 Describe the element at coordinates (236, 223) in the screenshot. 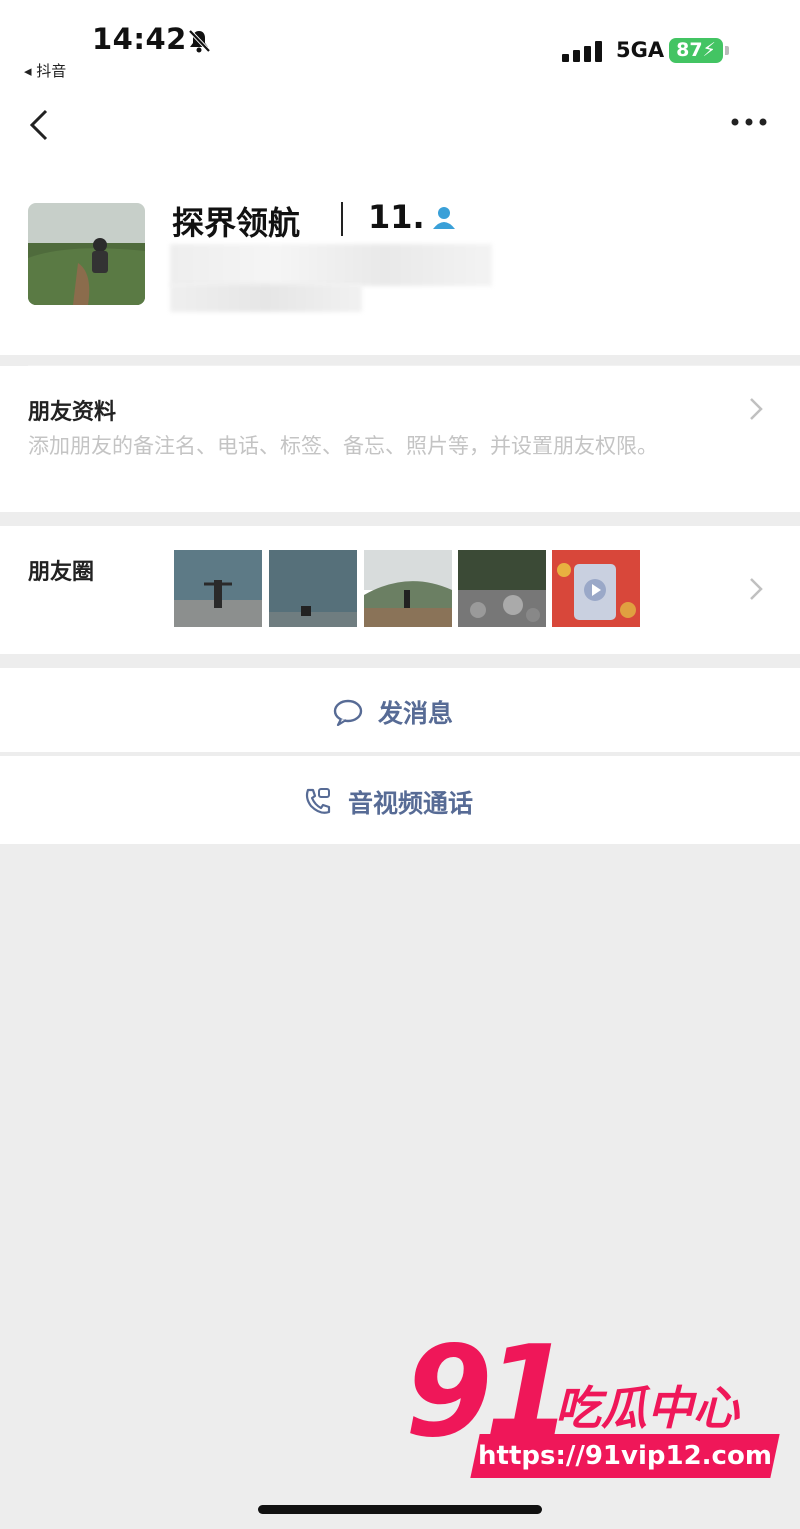

I see `profile-name: 探界领航` at that location.